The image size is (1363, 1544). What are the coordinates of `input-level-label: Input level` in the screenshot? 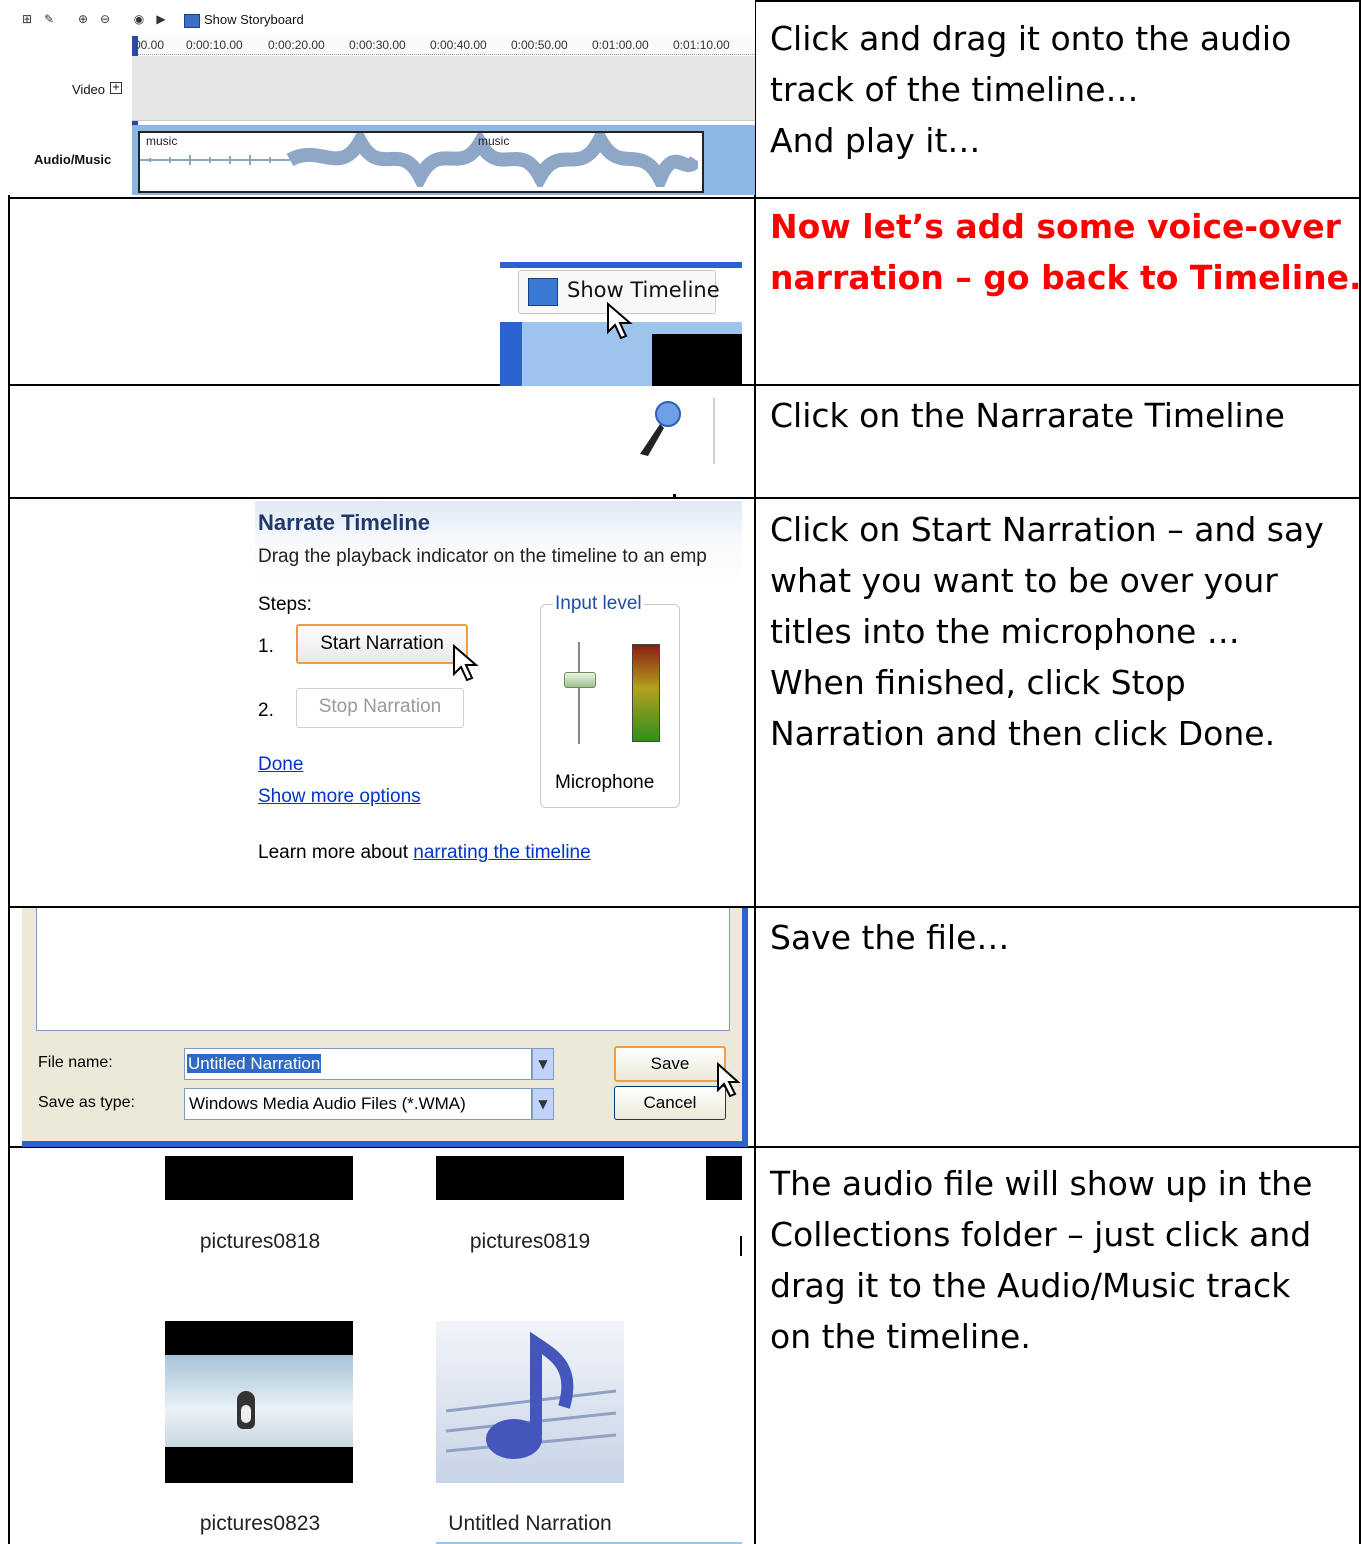 It's located at (598, 604).